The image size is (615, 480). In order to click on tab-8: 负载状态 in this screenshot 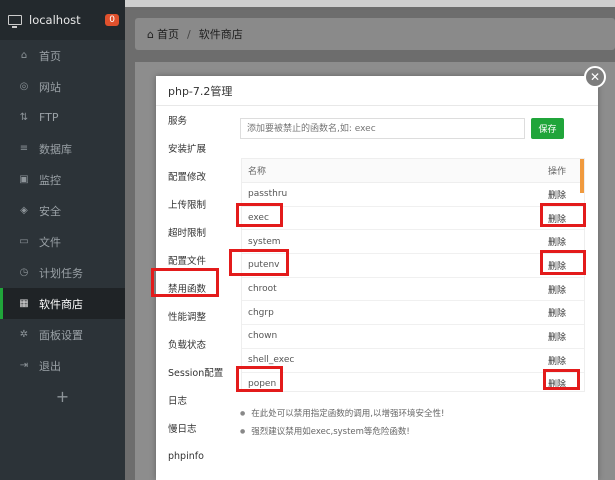, I will do `click(196, 344)`.